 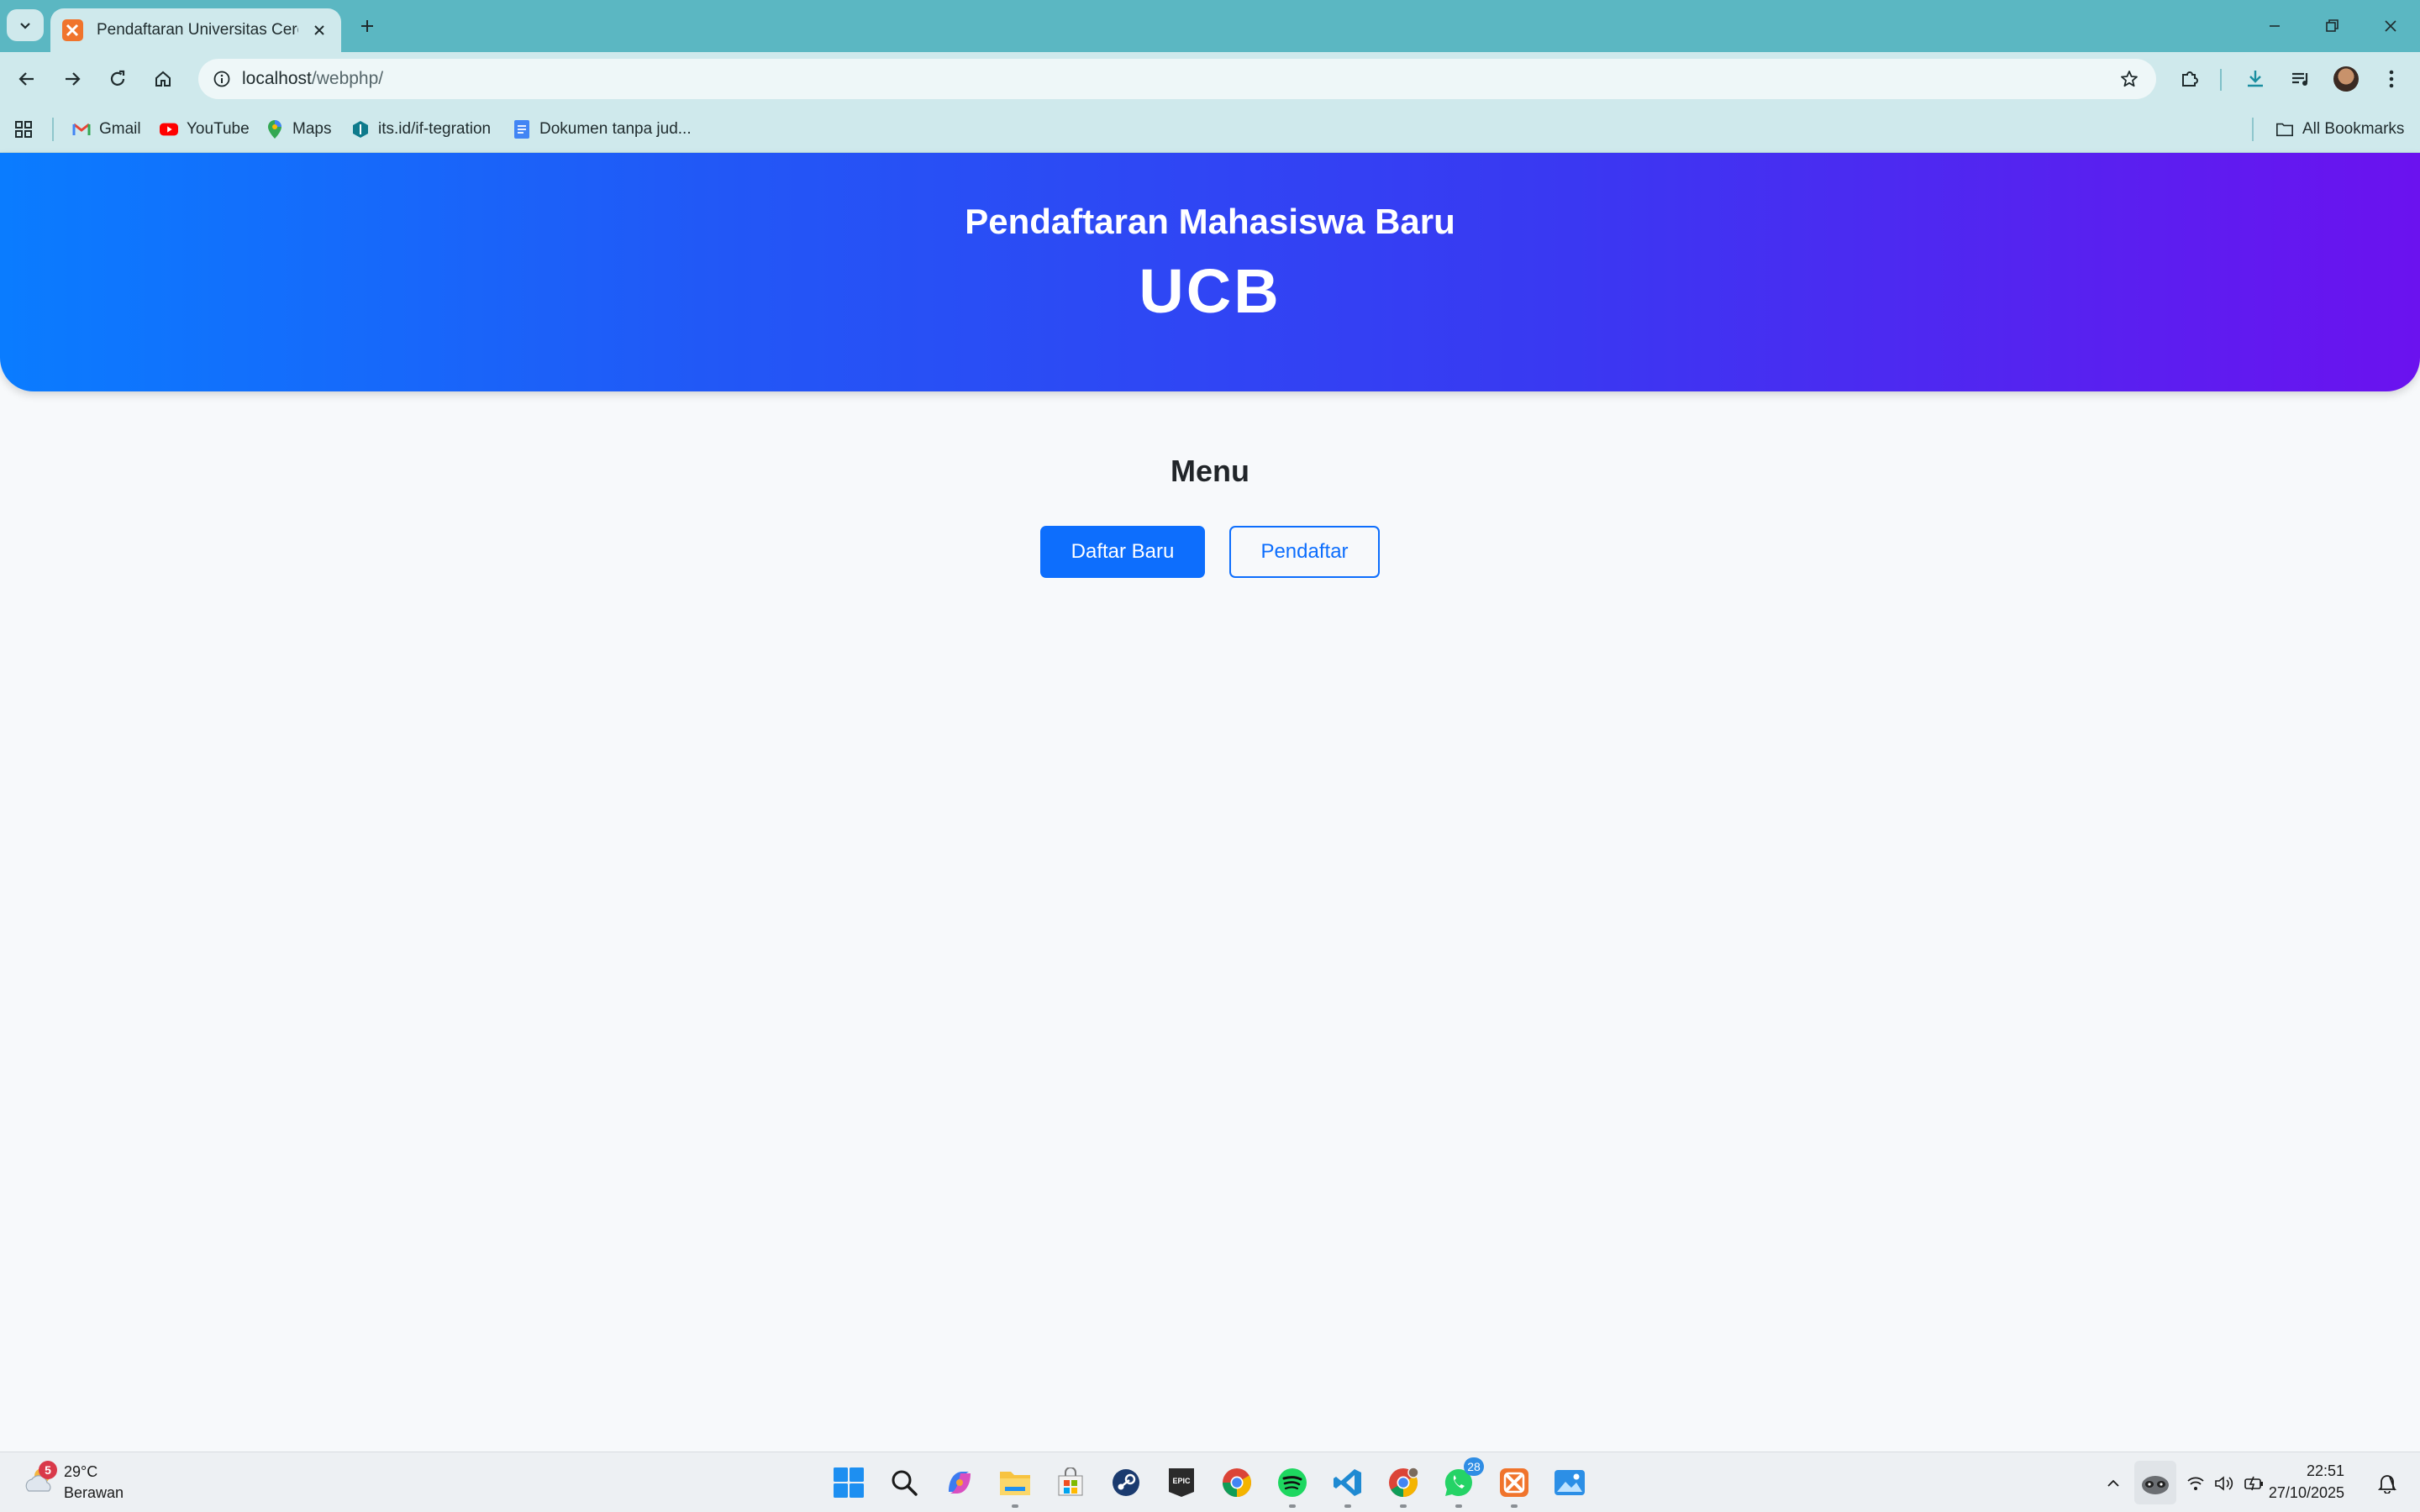 I want to click on epic-games-app: EPIC, so click(x=1181, y=1482).